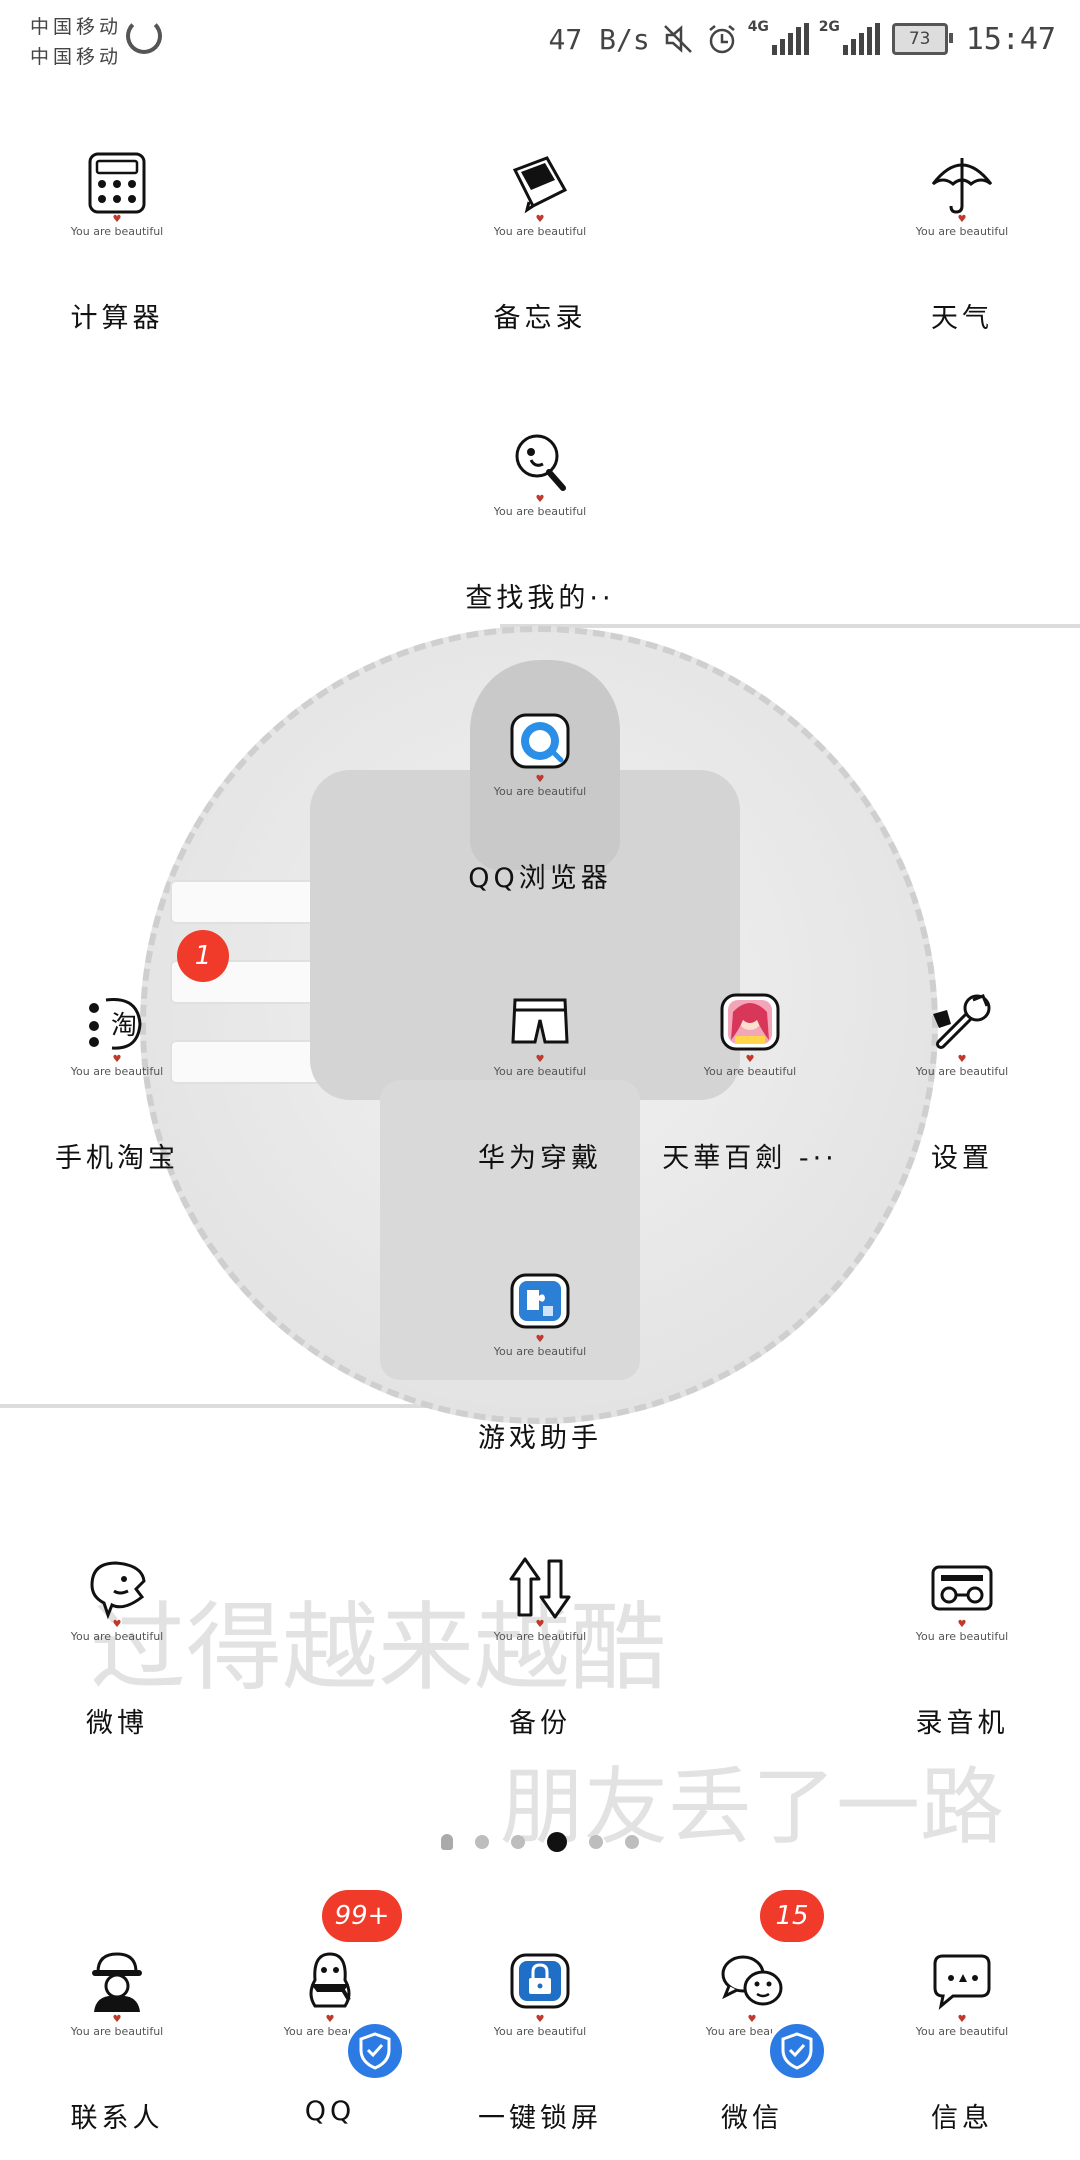 The image size is (1080, 2160). What do you see at coordinates (962, 1158) in the screenshot?
I see `app-label: 设置` at bounding box center [962, 1158].